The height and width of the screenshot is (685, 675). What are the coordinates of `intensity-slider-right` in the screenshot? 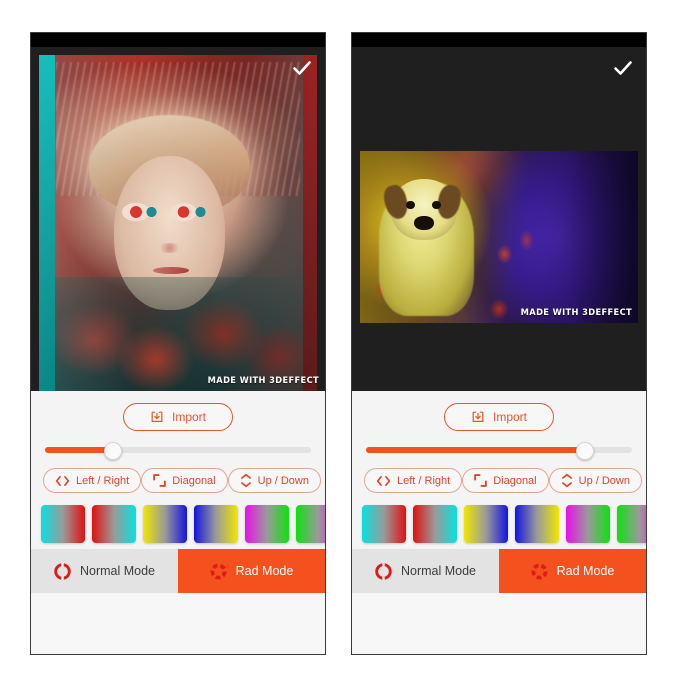 It's located at (499, 450).